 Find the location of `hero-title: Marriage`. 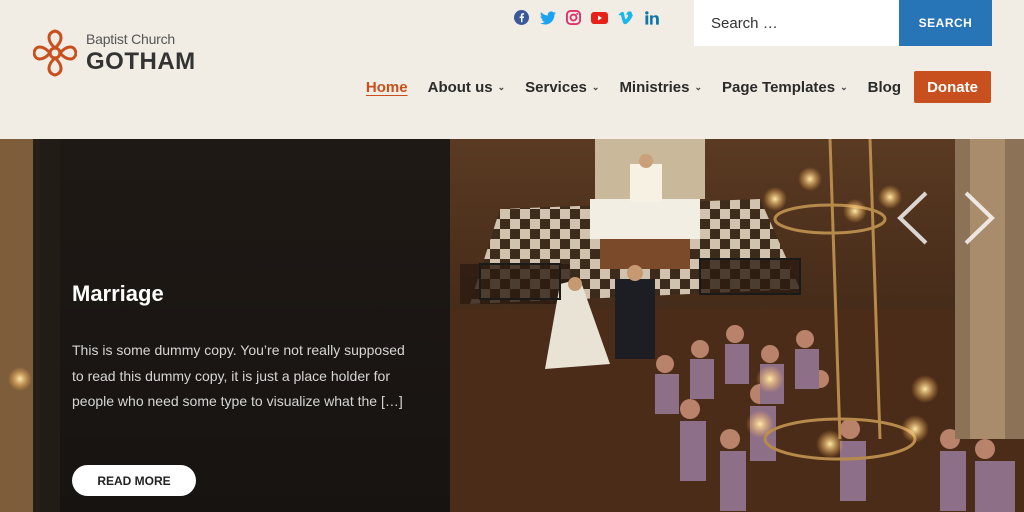

hero-title: Marriage is located at coordinates (118, 293).